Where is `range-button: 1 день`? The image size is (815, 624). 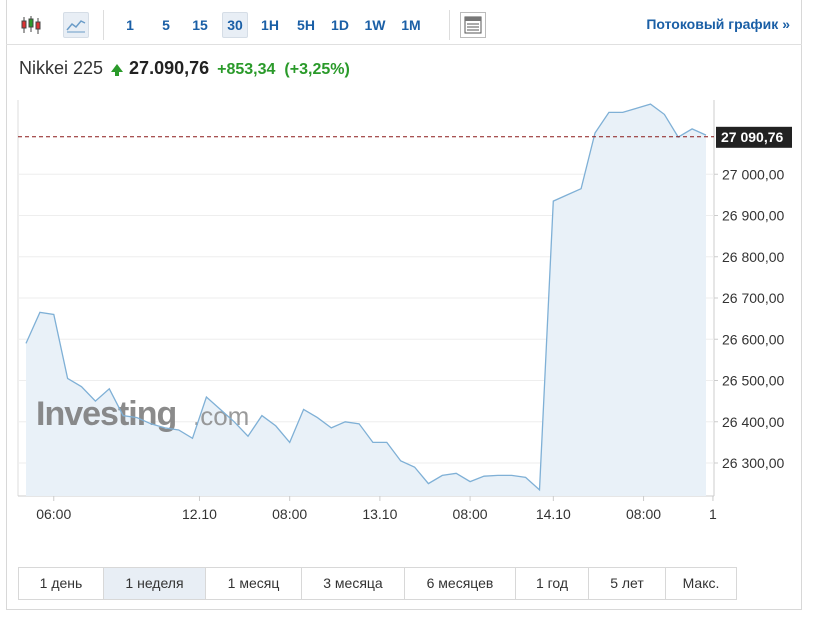 range-button: 1 день is located at coordinates (61, 583).